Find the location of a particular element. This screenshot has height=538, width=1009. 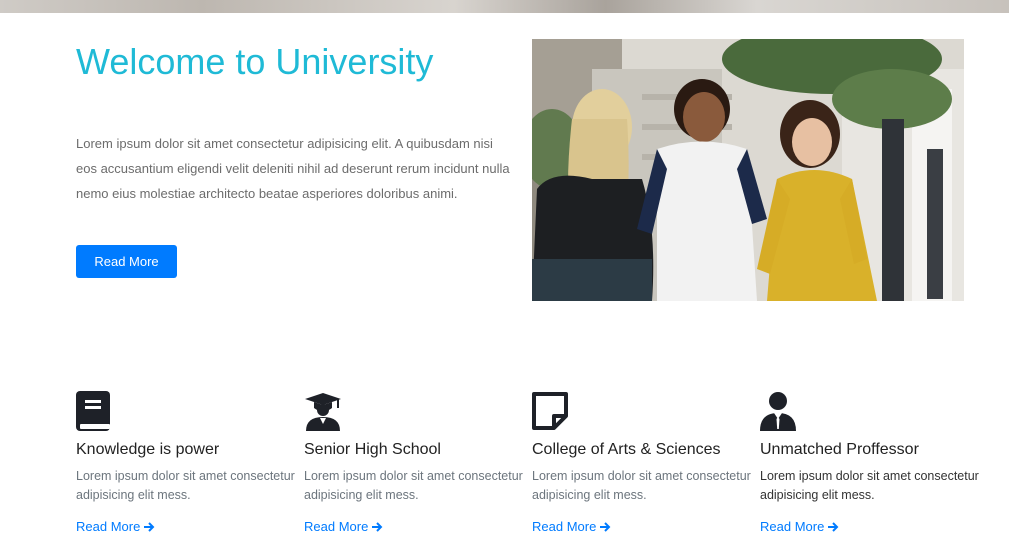

read-more-button: Read More is located at coordinates (126, 261).